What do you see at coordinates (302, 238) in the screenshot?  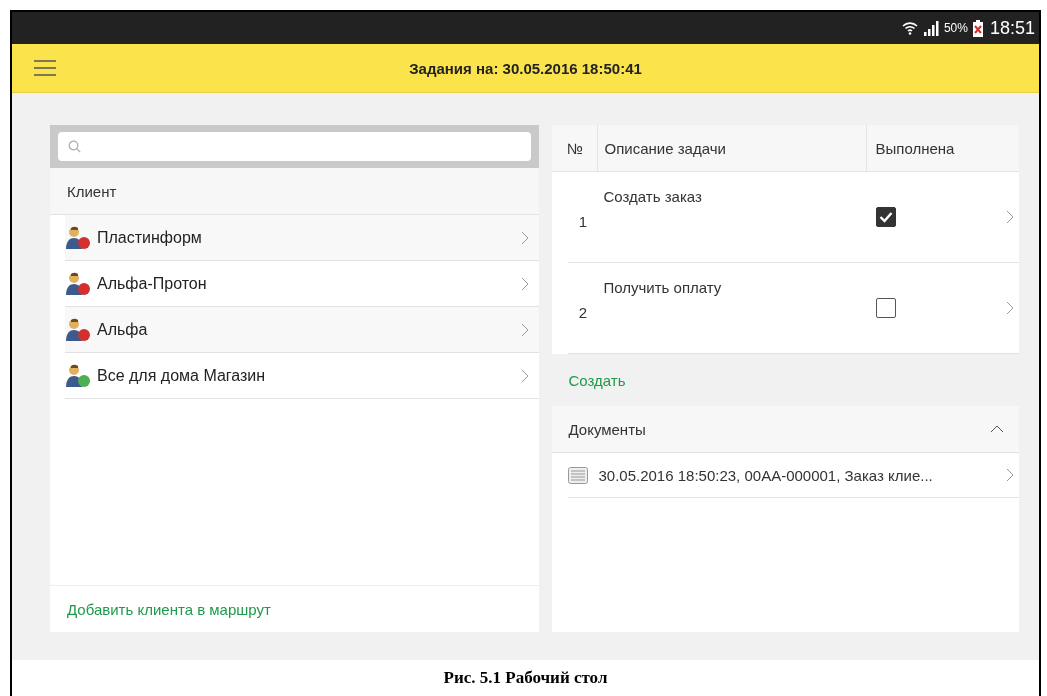 I see `client-row: Пластинформ` at bounding box center [302, 238].